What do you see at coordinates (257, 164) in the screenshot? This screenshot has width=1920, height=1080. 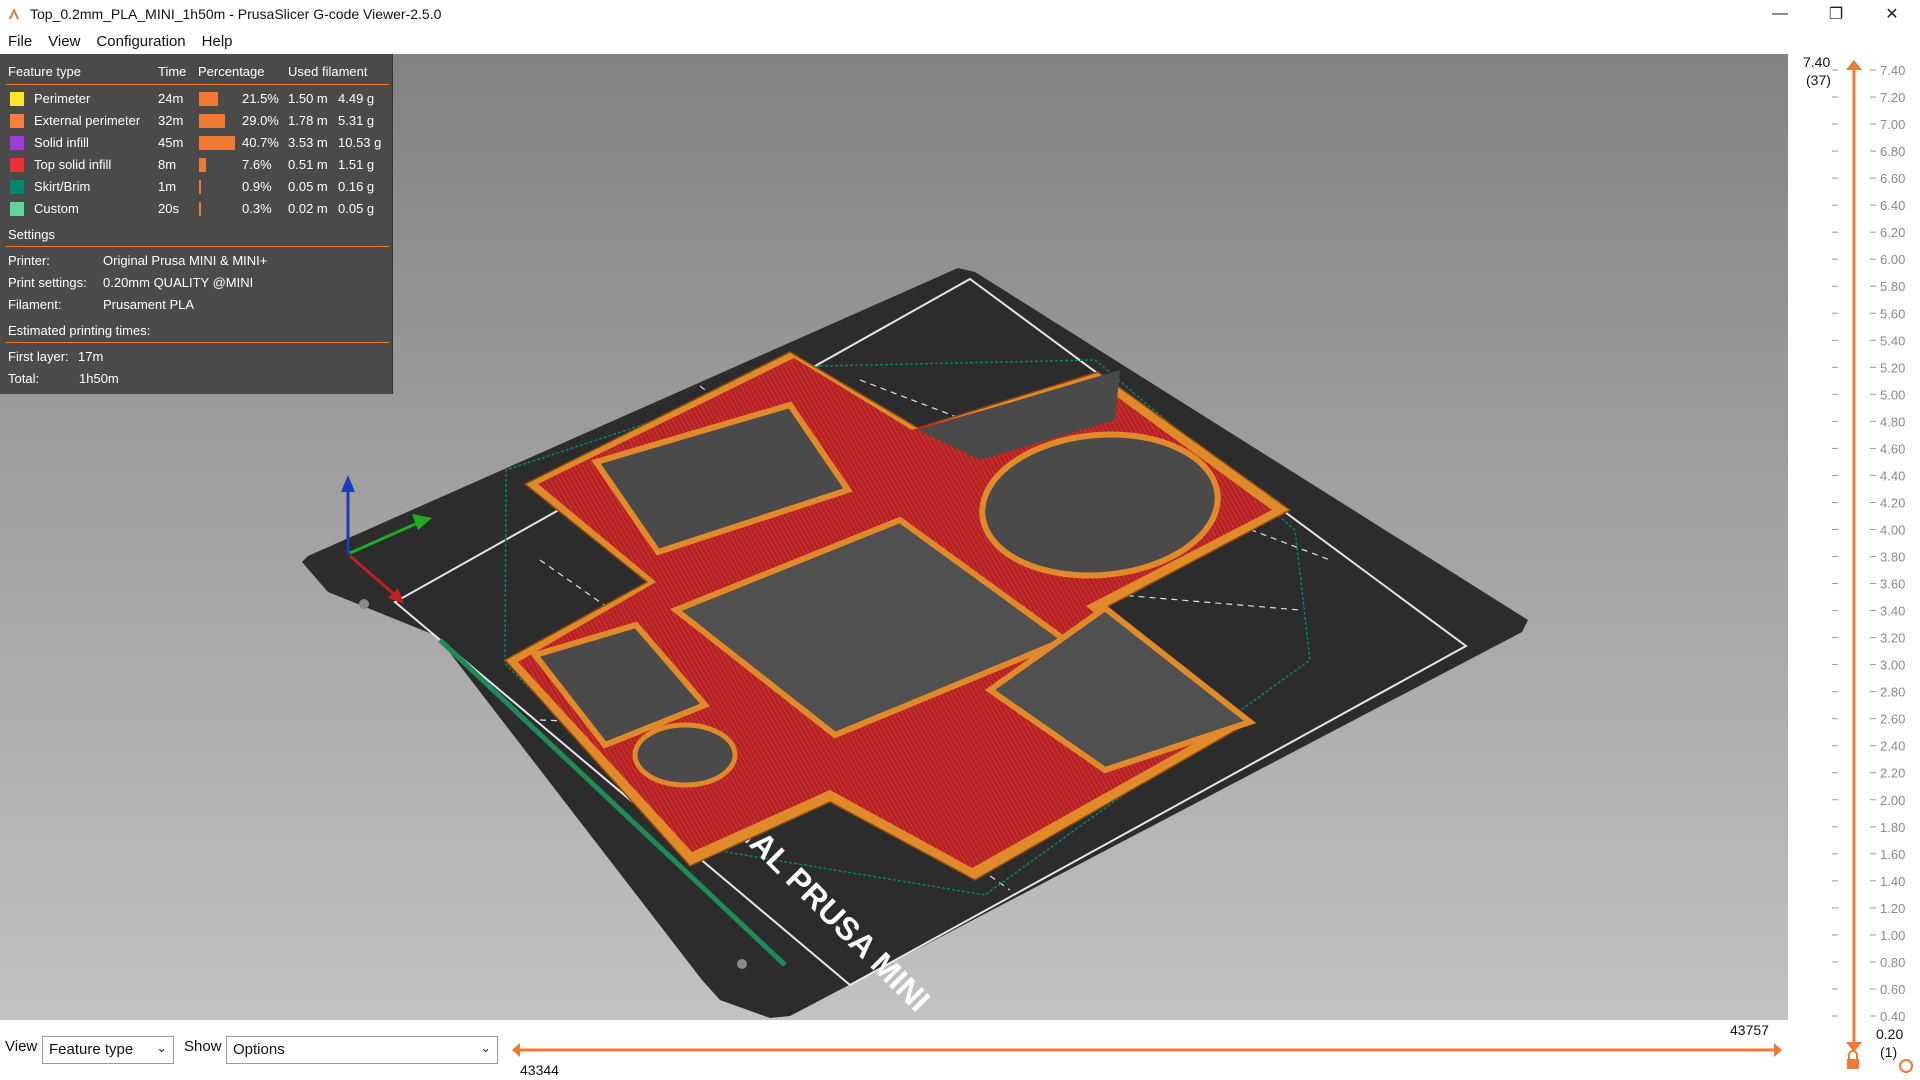 I see `feature-percentage: 7.6%` at bounding box center [257, 164].